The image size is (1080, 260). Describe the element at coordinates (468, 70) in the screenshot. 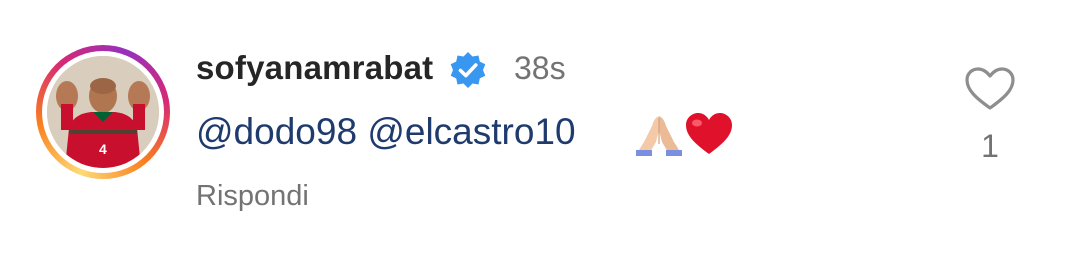

I see `verified-badge-icon` at that location.